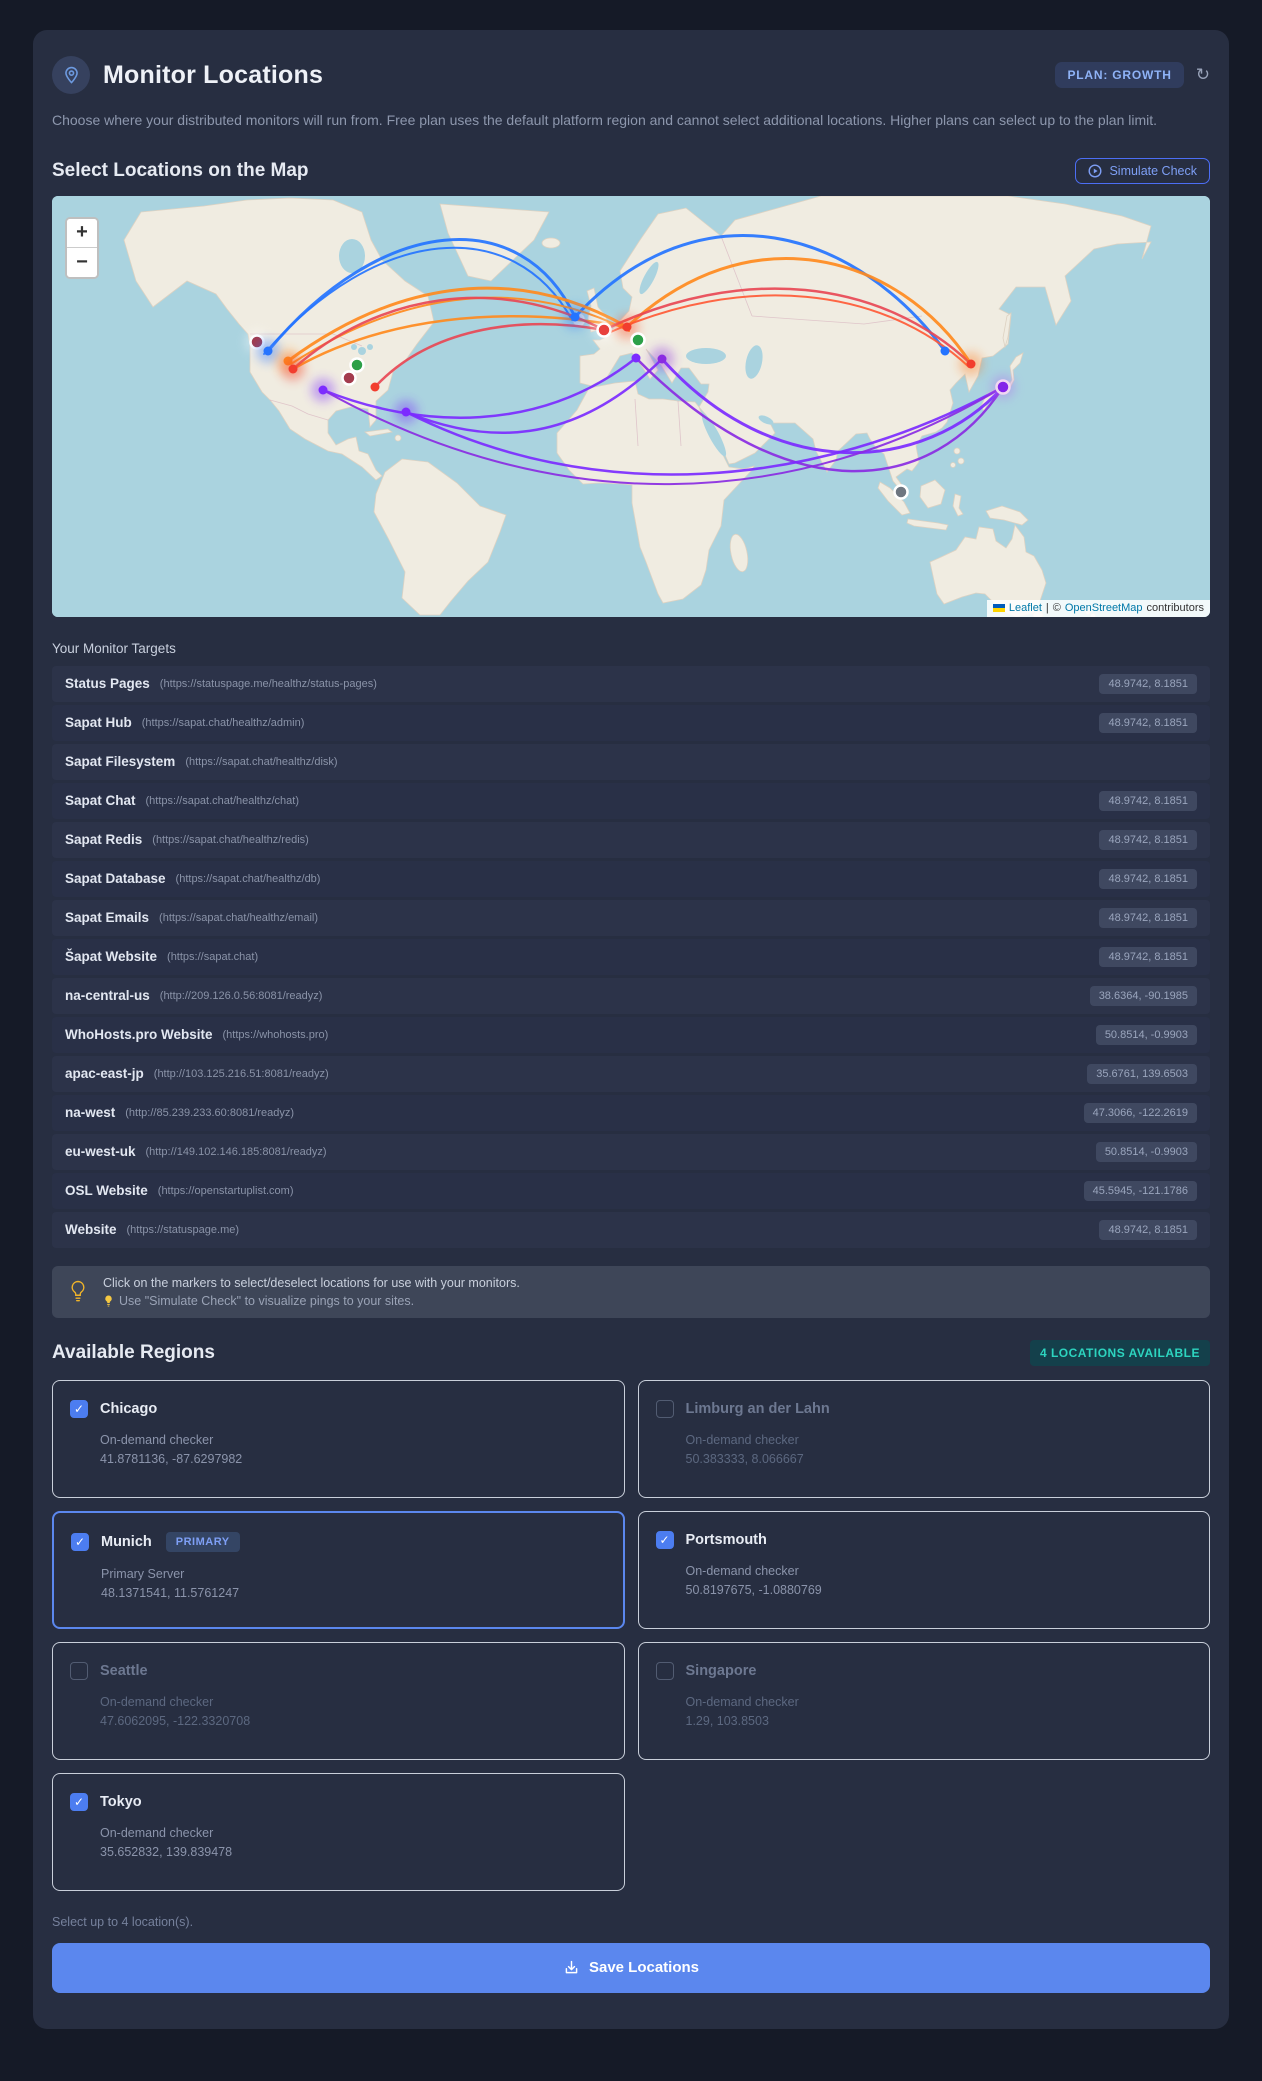 The height and width of the screenshot is (2081, 1262). What do you see at coordinates (78, 1291) in the screenshot?
I see `lightbulb-icon` at bounding box center [78, 1291].